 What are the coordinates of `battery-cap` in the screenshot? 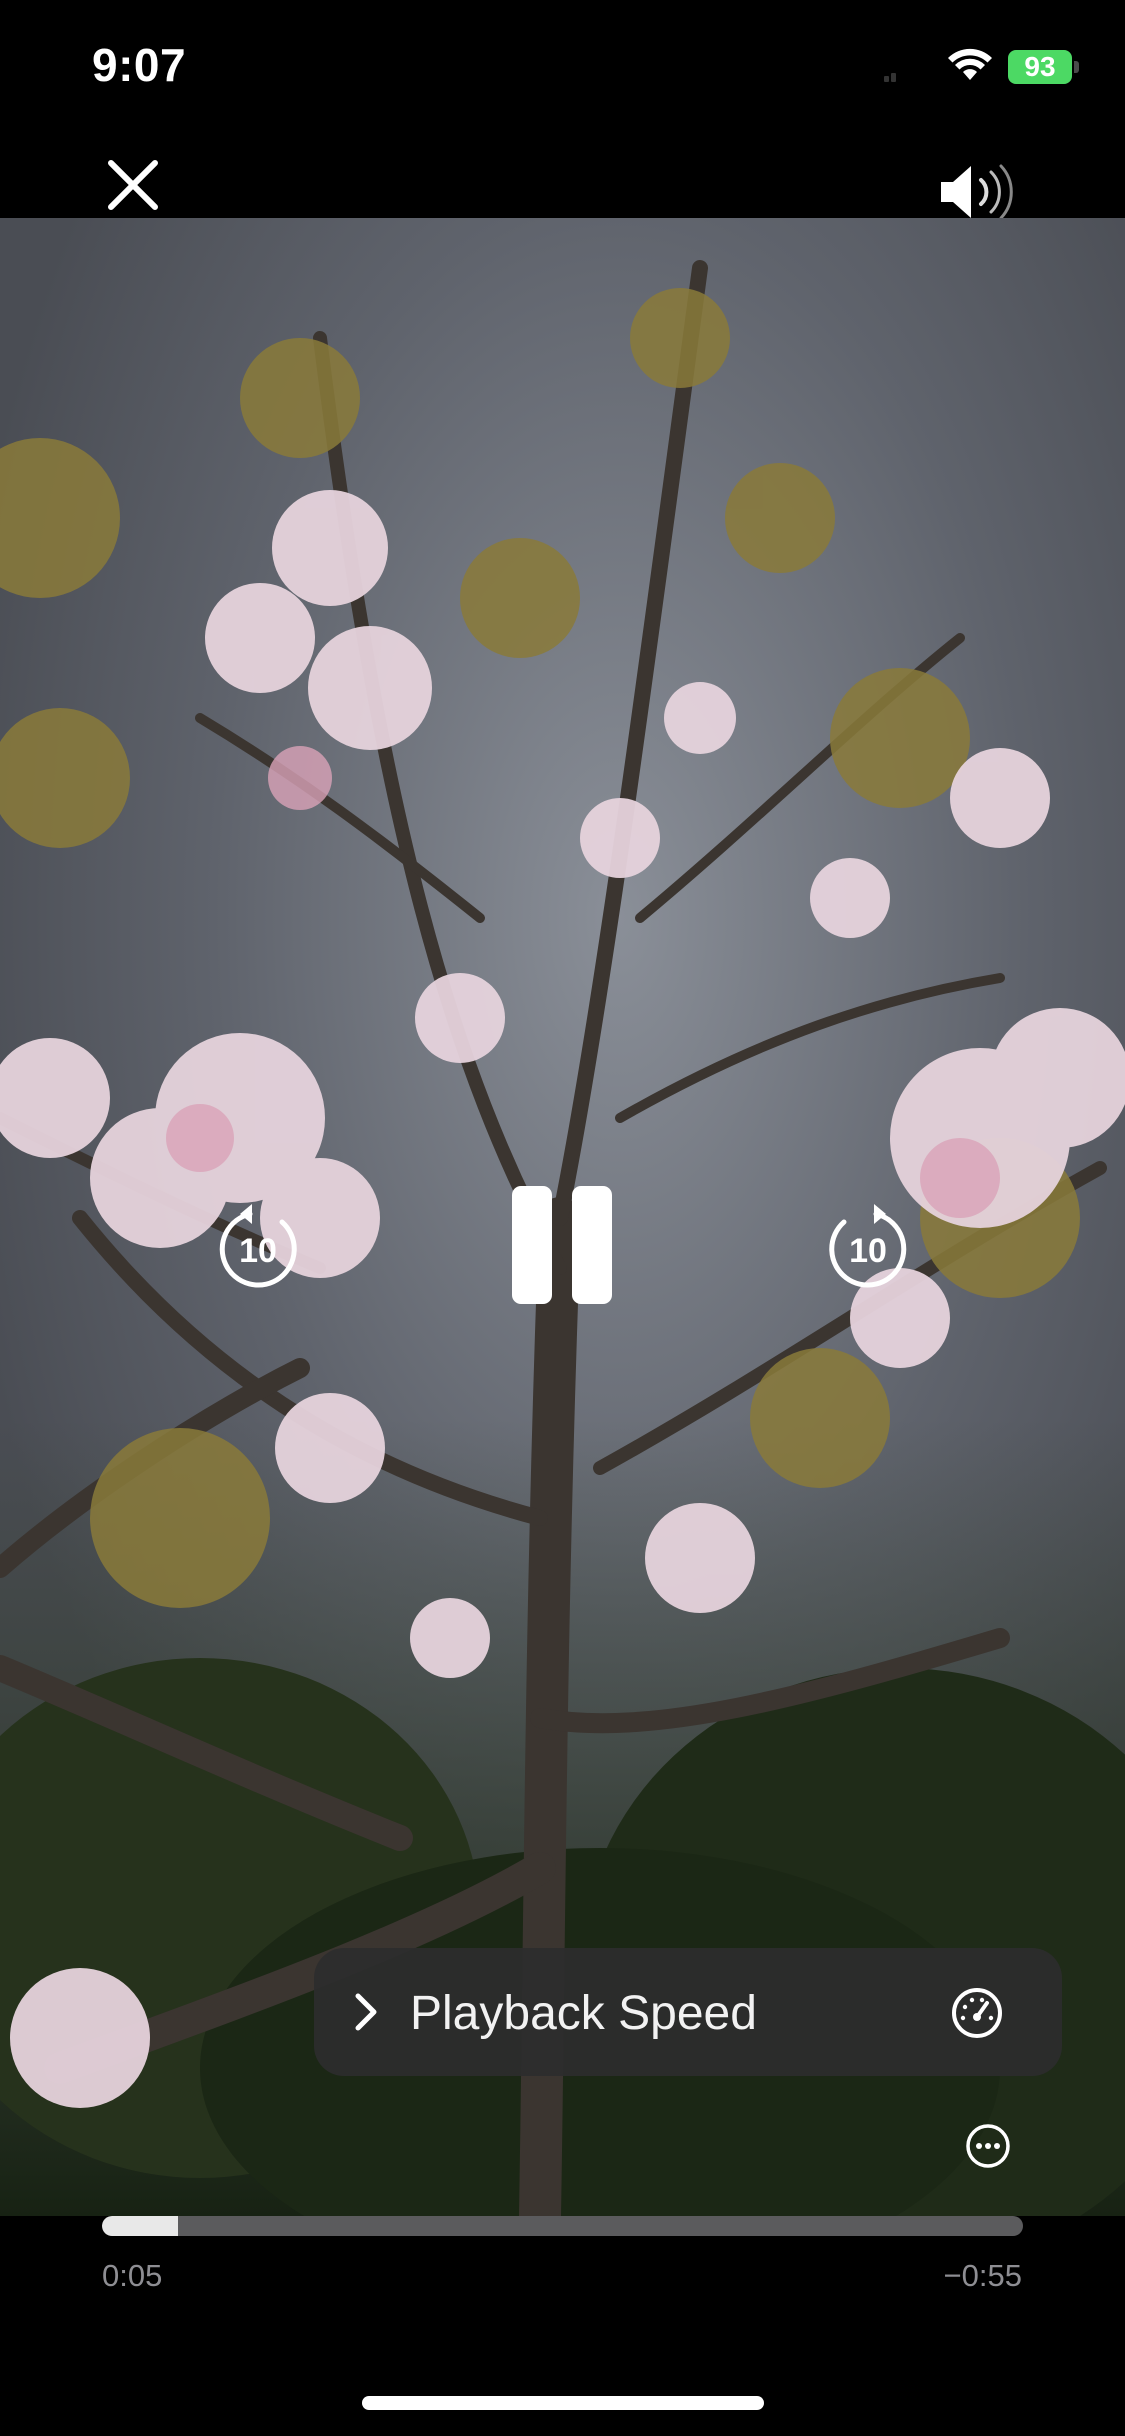 It's located at (1076, 67).